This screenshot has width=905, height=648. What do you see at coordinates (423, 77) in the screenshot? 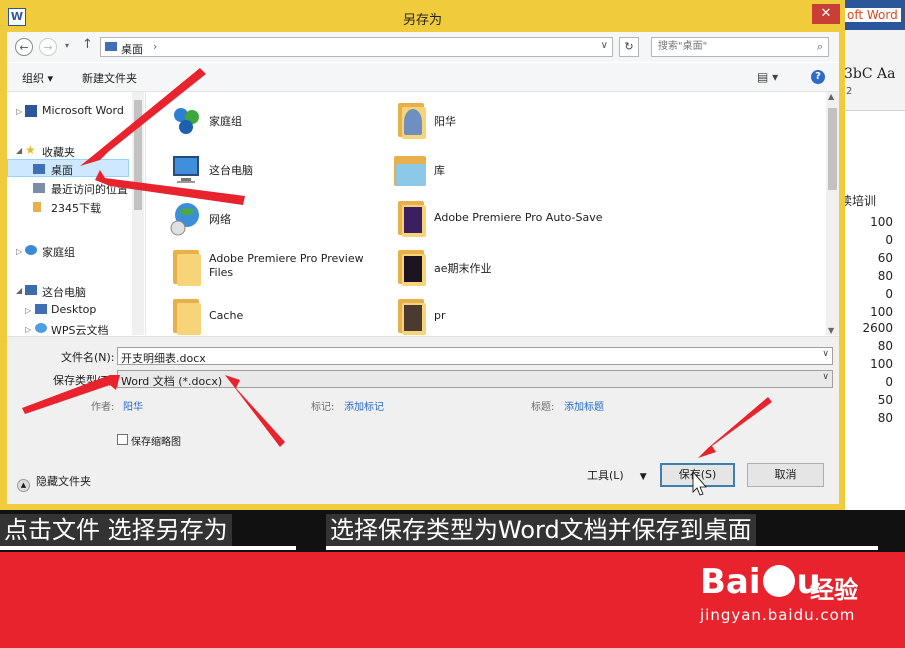
I see `toolbar: 组织 ▾ 新建文件夹 ▤ ▾ ?` at bounding box center [423, 77].